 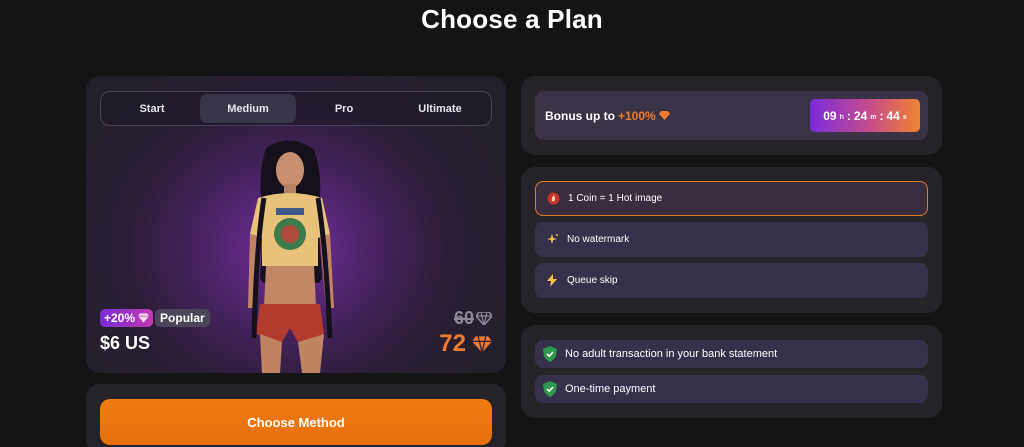 What do you see at coordinates (452, 343) in the screenshot?
I see `new-coins-value: 72` at bounding box center [452, 343].